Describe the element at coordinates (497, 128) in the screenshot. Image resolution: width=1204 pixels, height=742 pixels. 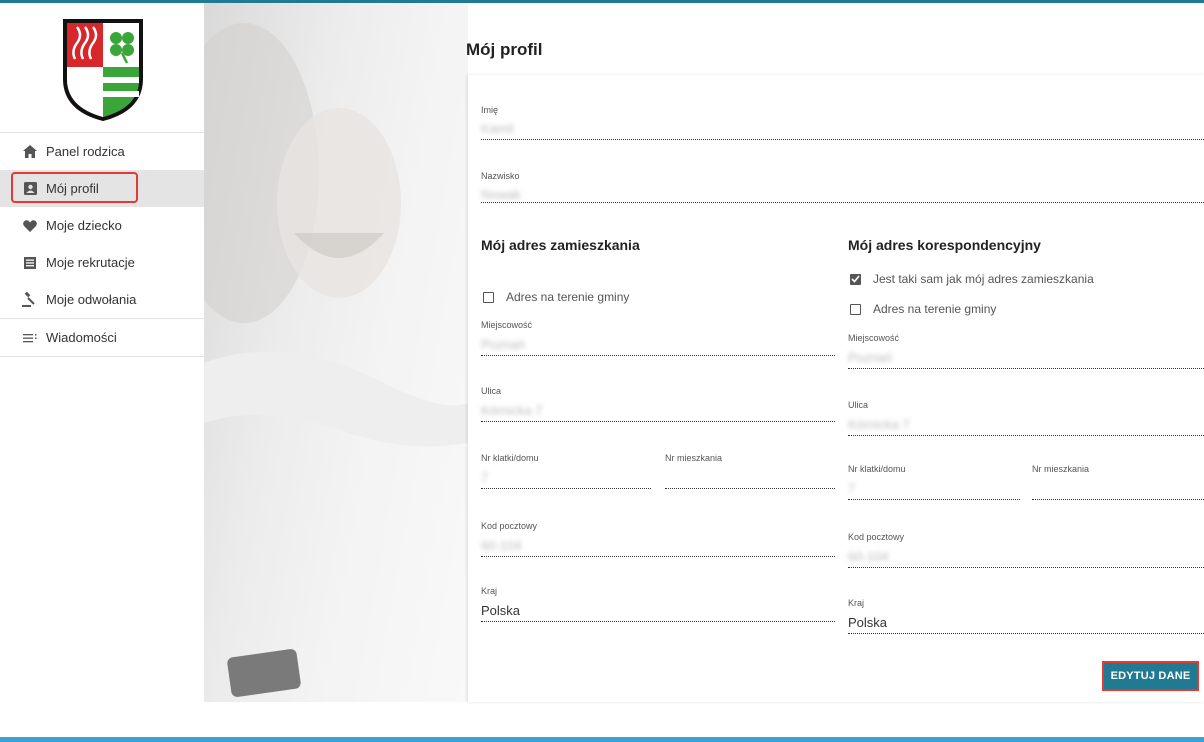
I see `first-name-value: Kamil` at that location.